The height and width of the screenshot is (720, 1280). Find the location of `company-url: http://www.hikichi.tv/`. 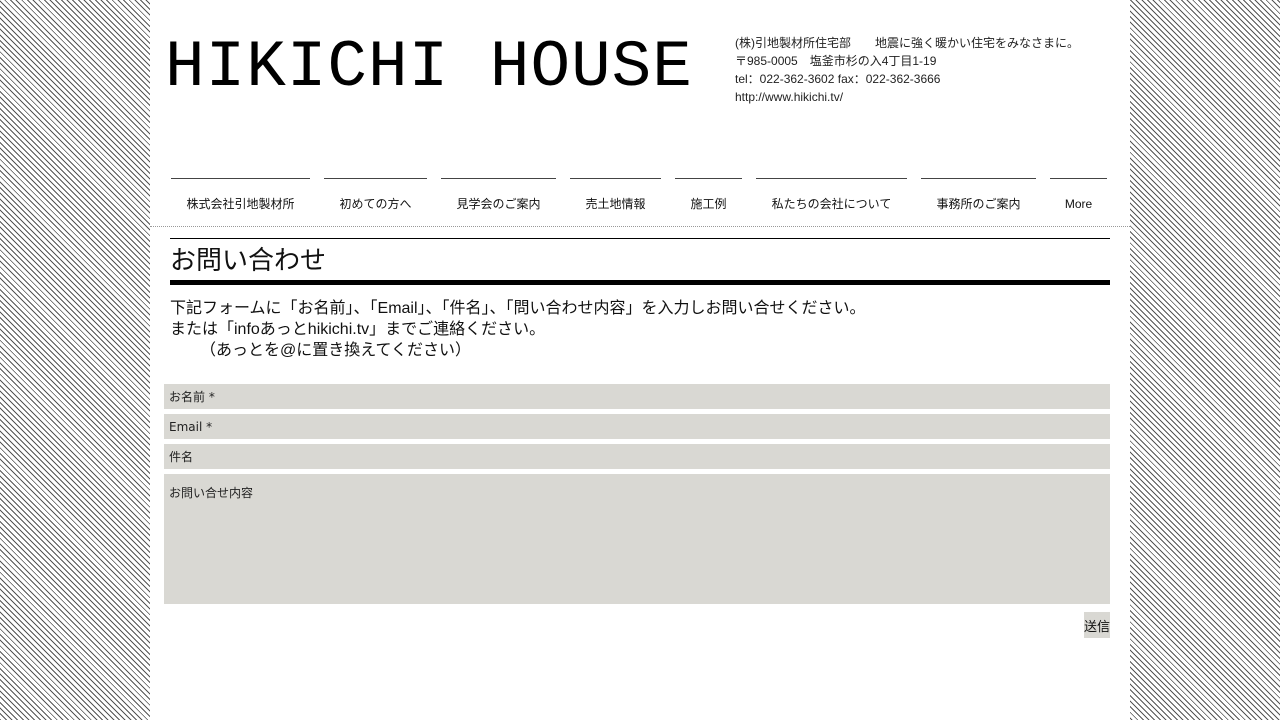

company-url: http://www.hikichi.tv/ is located at coordinates (907, 97).